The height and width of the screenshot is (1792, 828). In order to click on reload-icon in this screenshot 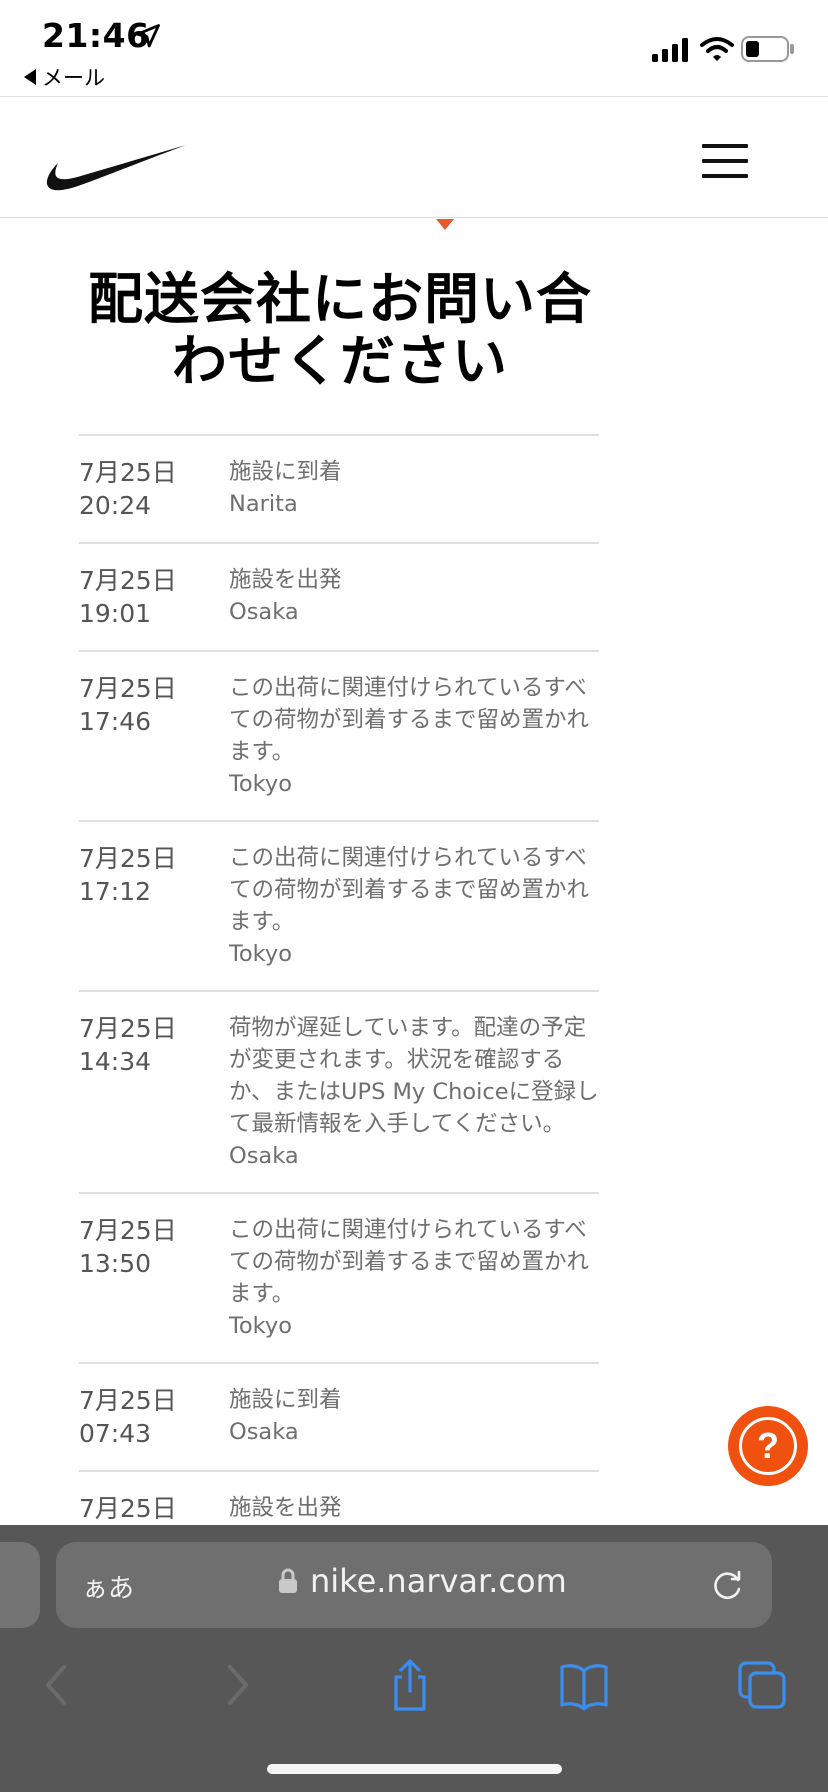, I will do `click(728, 1585)`.